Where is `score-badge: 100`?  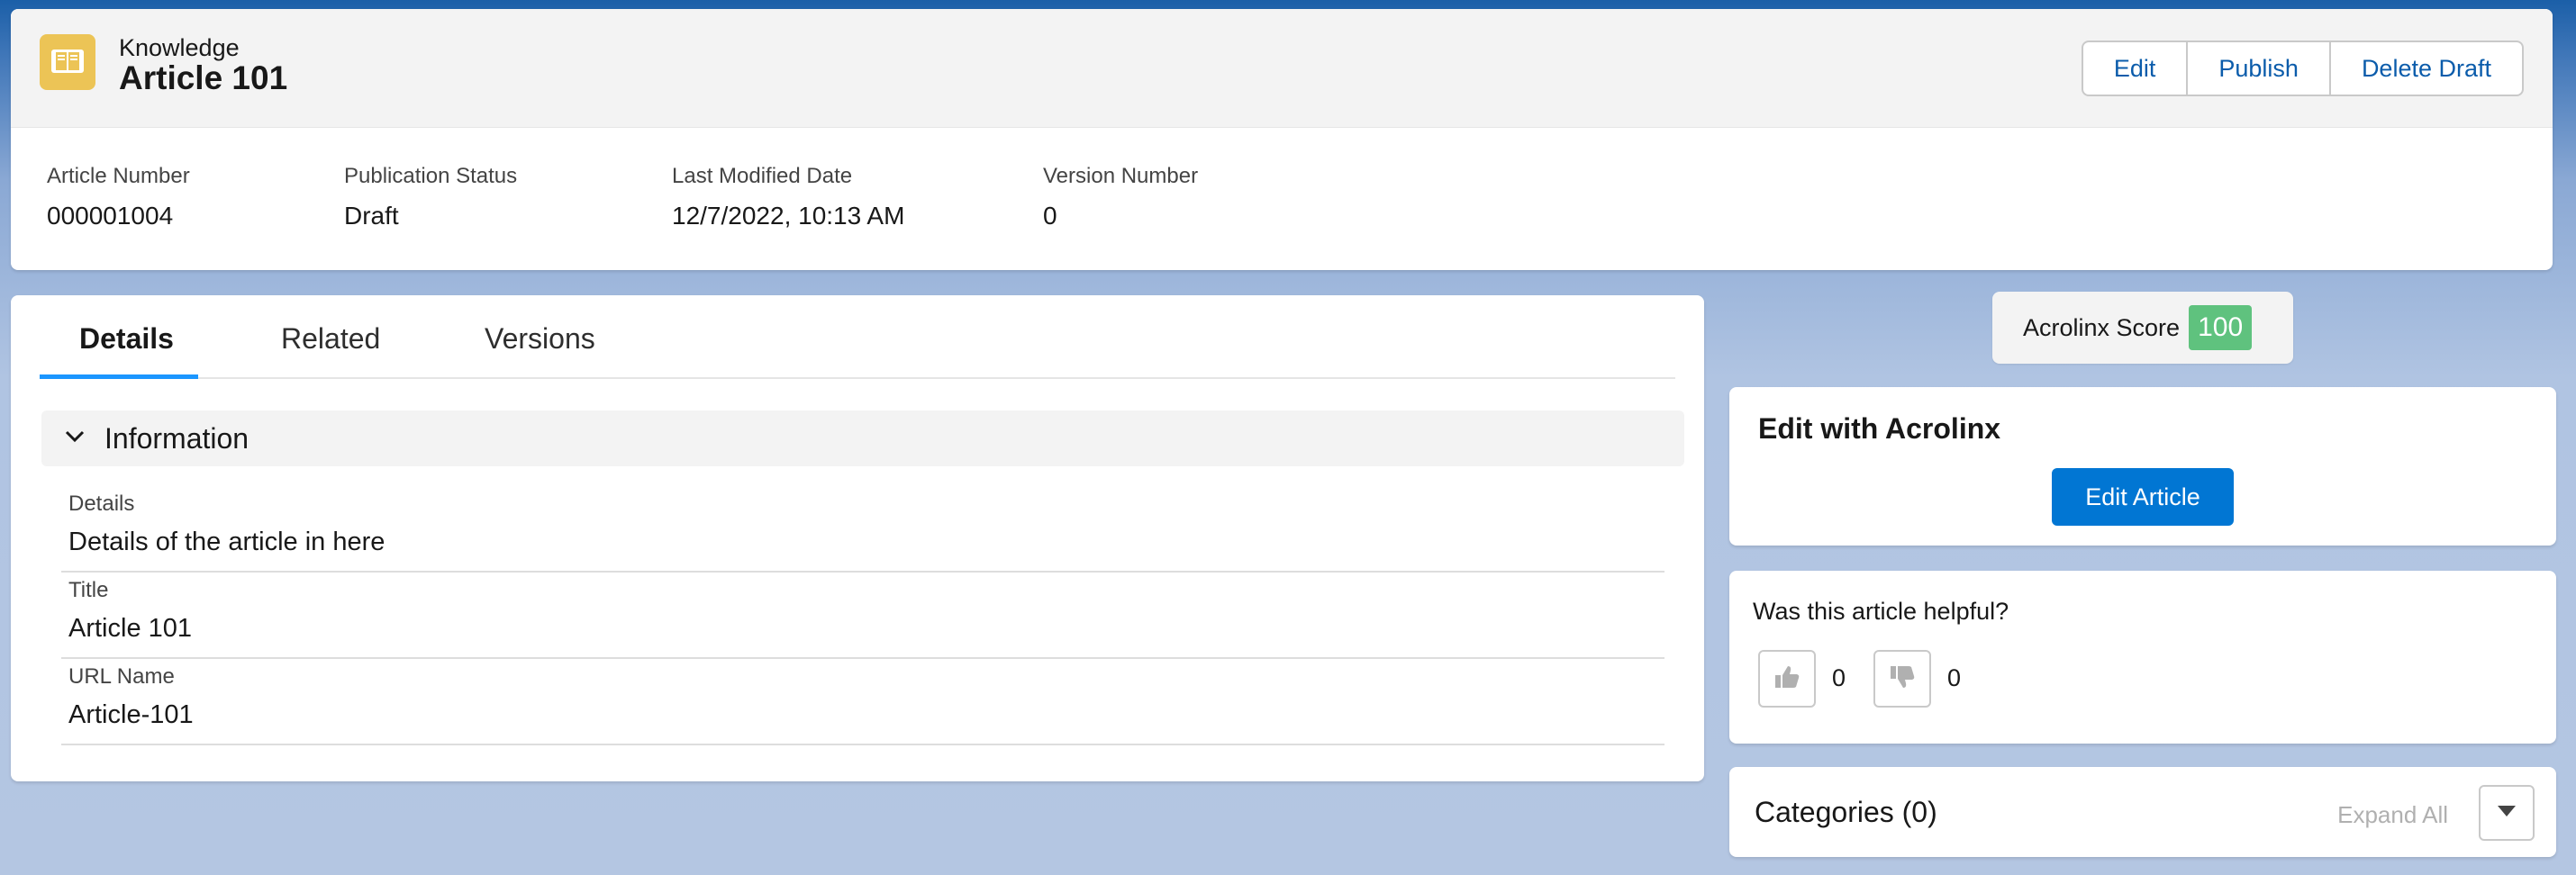 score-badge: 100 is located at coordinates (2221, 327).